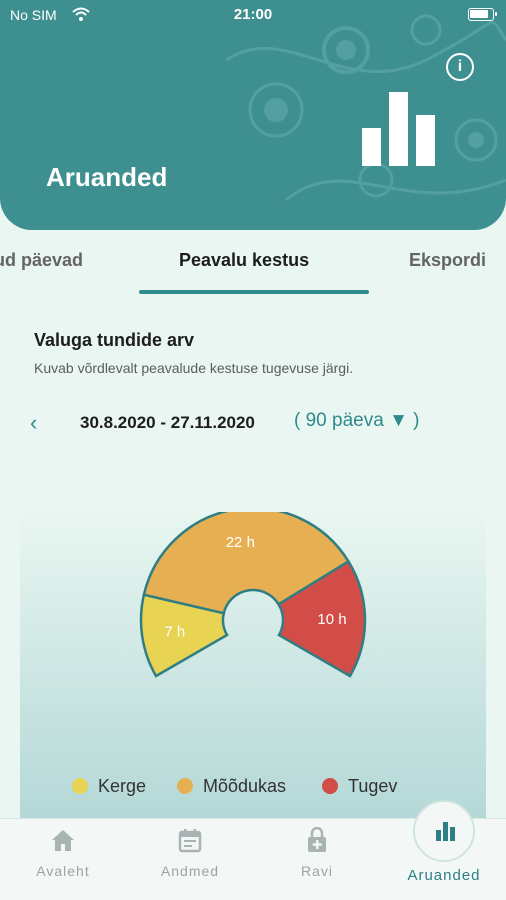  What do you see at coordinates (356, 421) in the screenshot?
I see `period-dropdown: ( 90 päeva ▼ )` at bounding box center [356, 421].